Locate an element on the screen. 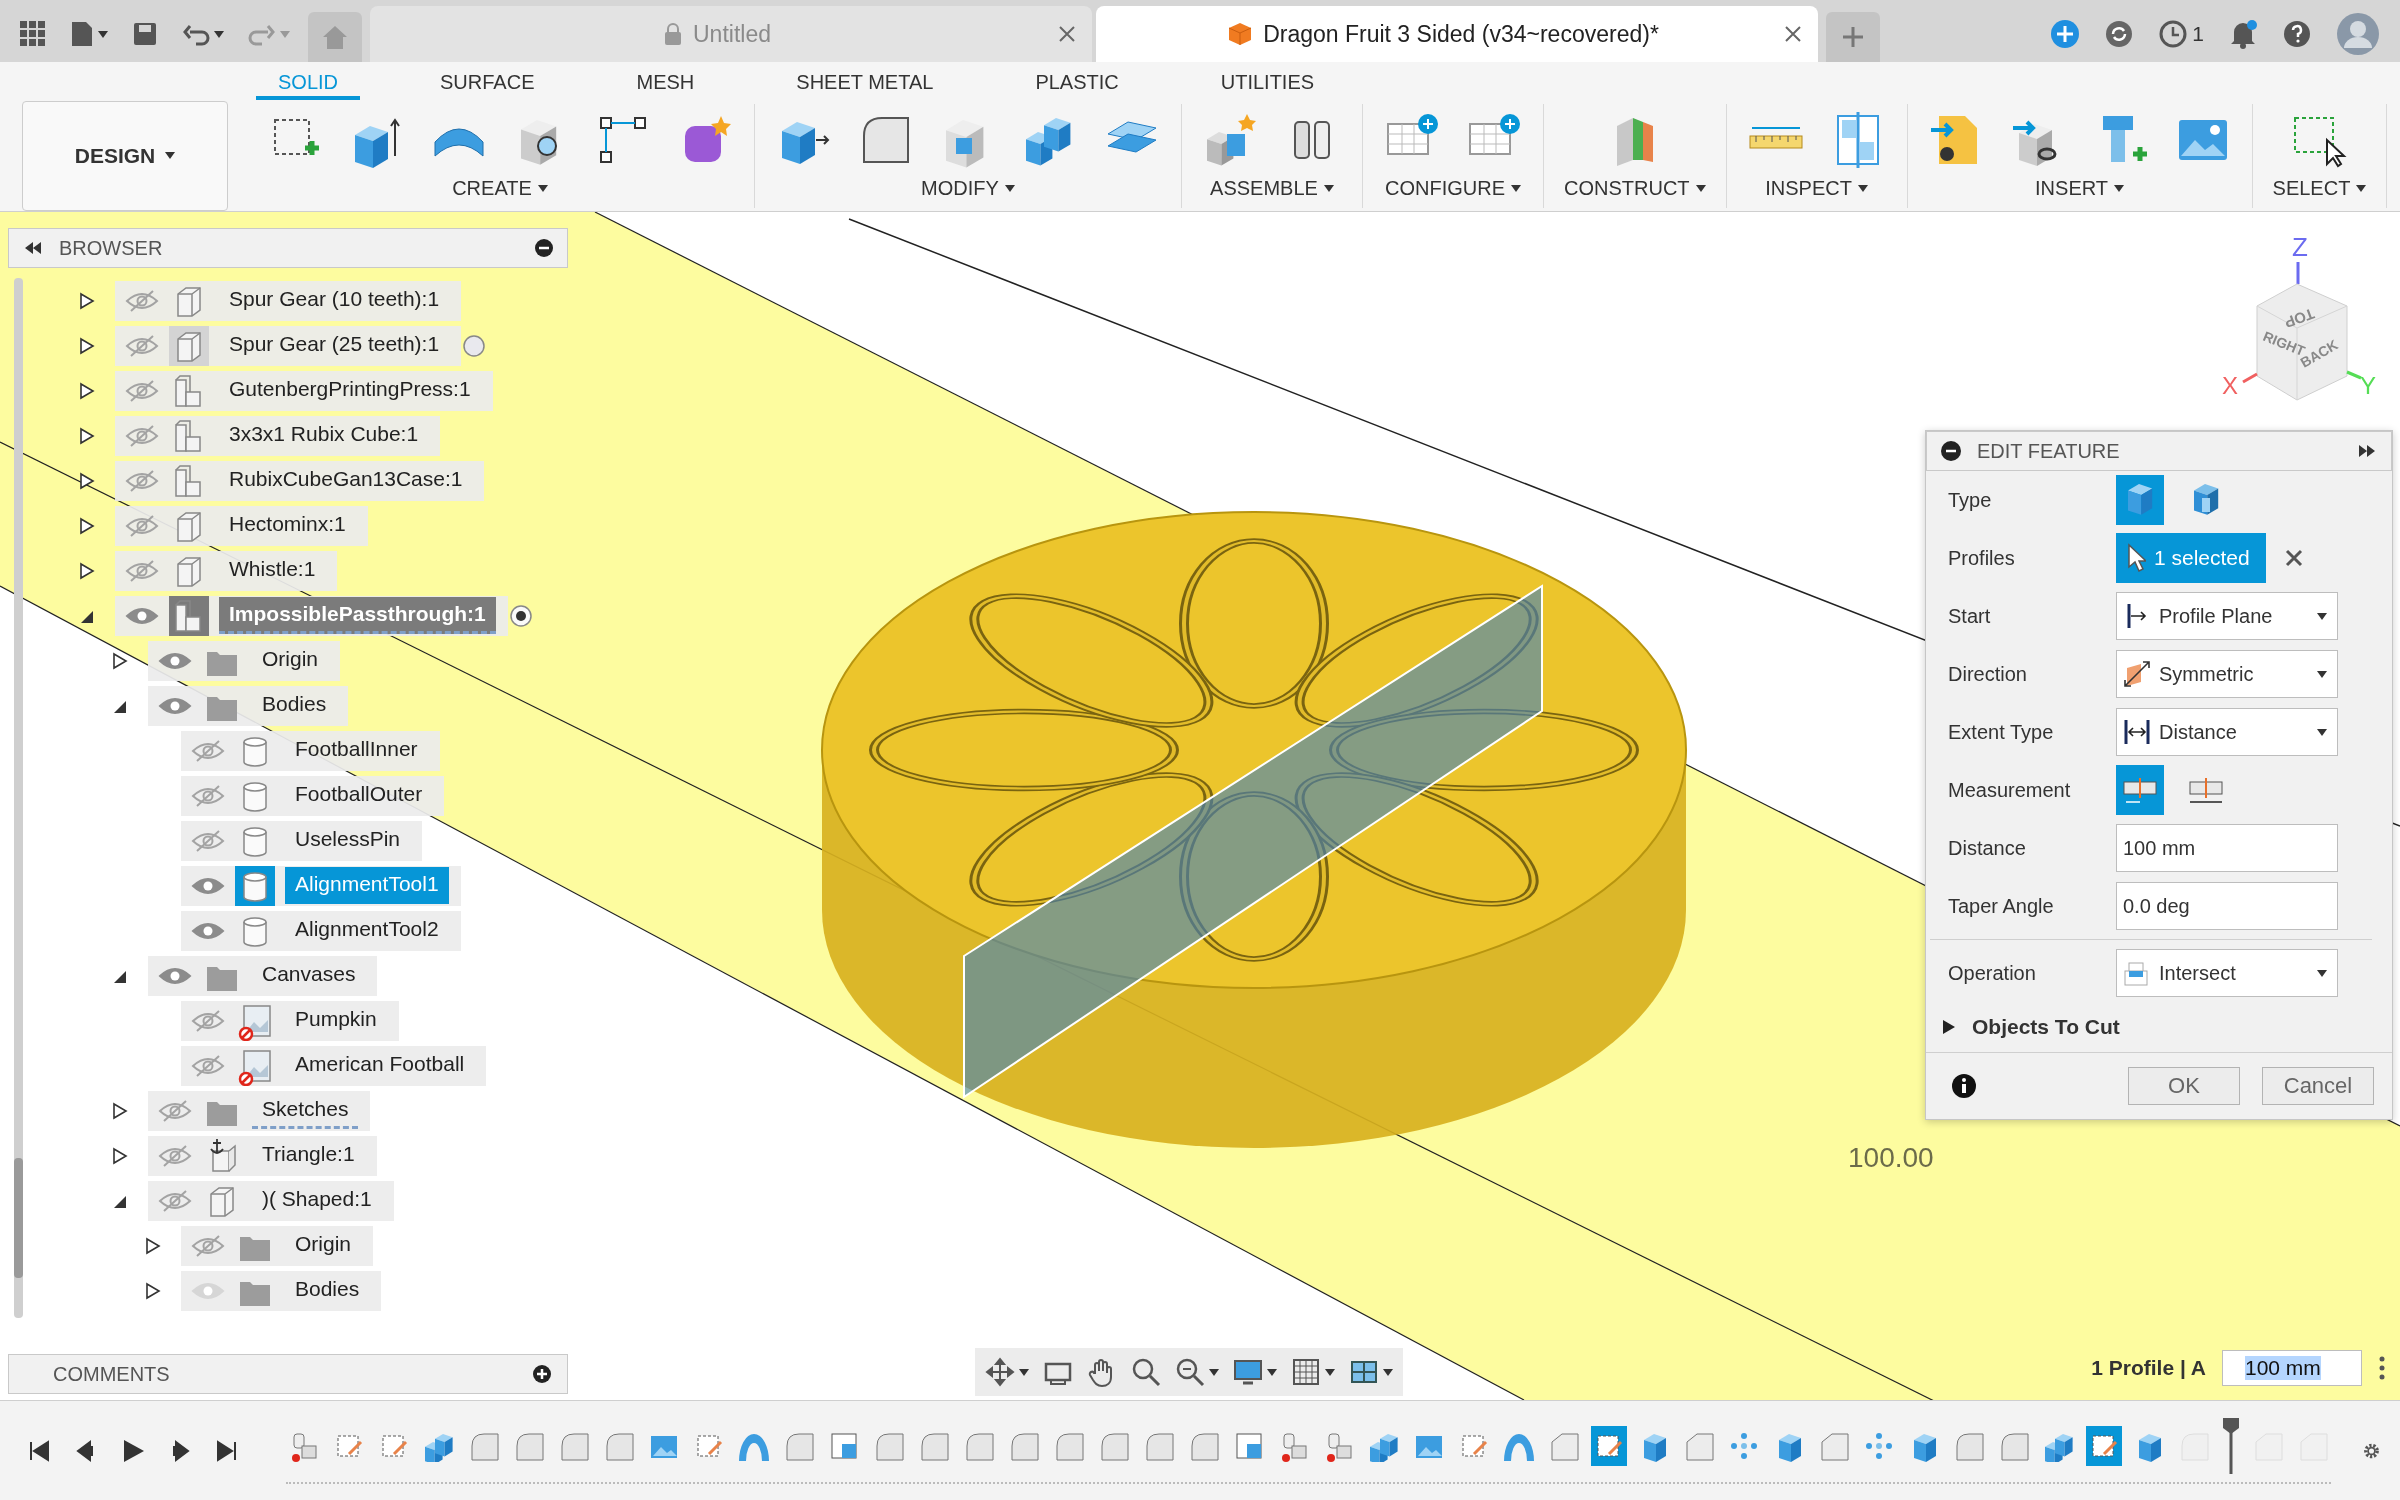 Image resolution: width=2400 pixels, height=1500 pixels. selection-status: 1 Profile | A is located at coordinates (2148, 1368).